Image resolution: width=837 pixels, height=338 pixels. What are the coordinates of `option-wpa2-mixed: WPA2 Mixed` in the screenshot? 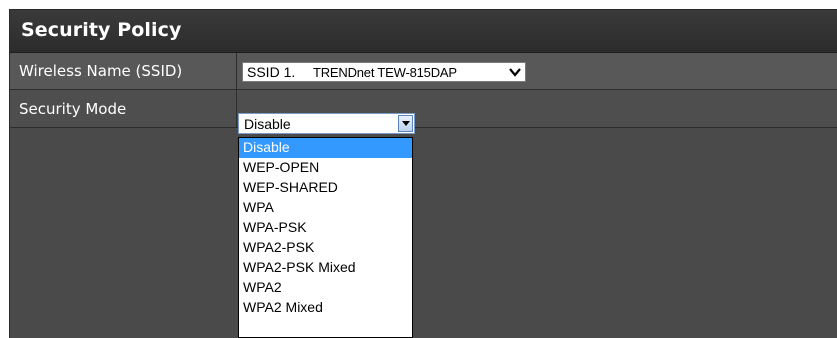 It's located at (325, 308).